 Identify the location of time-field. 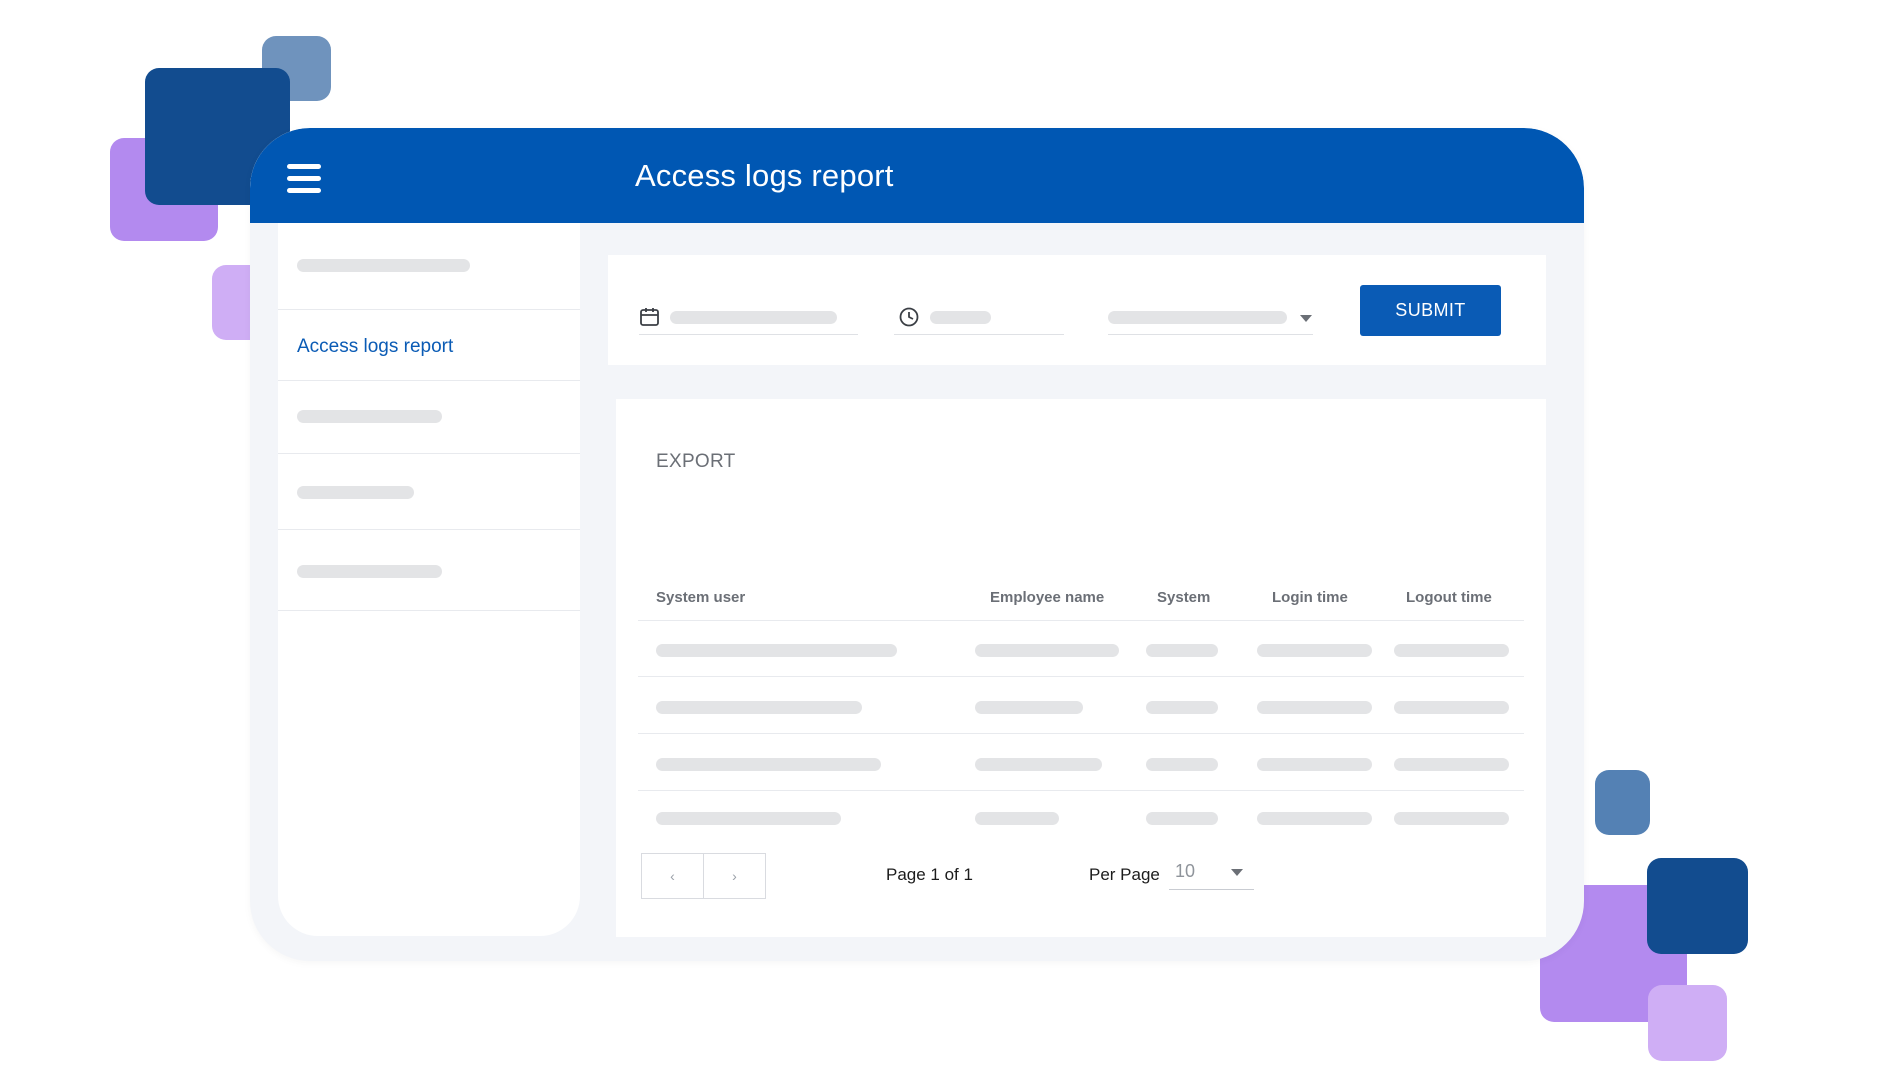
(979, 317).